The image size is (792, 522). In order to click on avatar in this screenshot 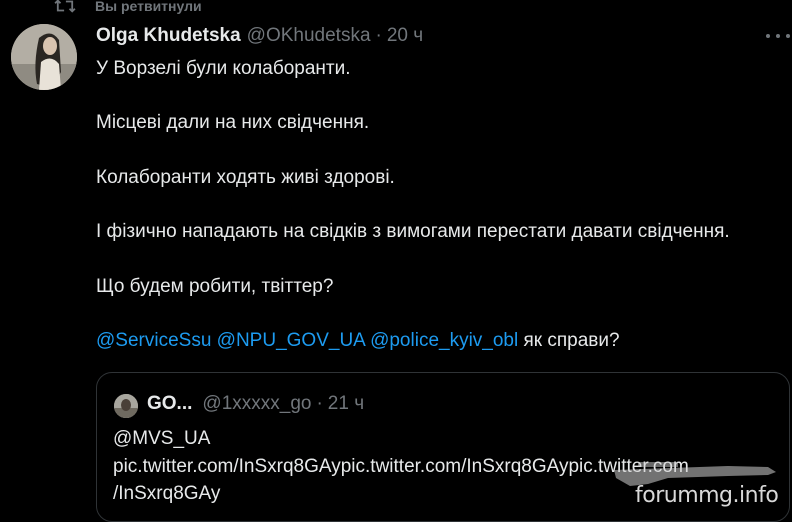, I will do `click(44, 57)`.